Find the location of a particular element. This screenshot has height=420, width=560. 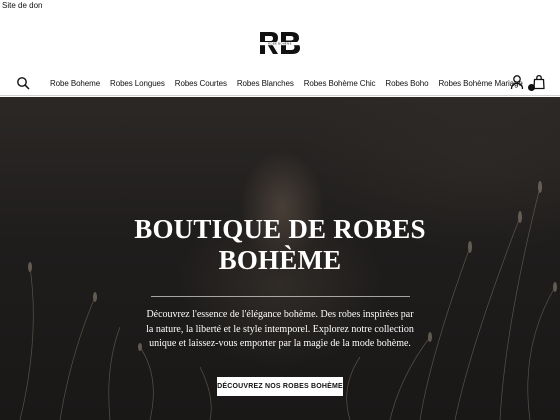

nav-item-robes-courtes: Robes Courtes is located at coordinates (201, 83).